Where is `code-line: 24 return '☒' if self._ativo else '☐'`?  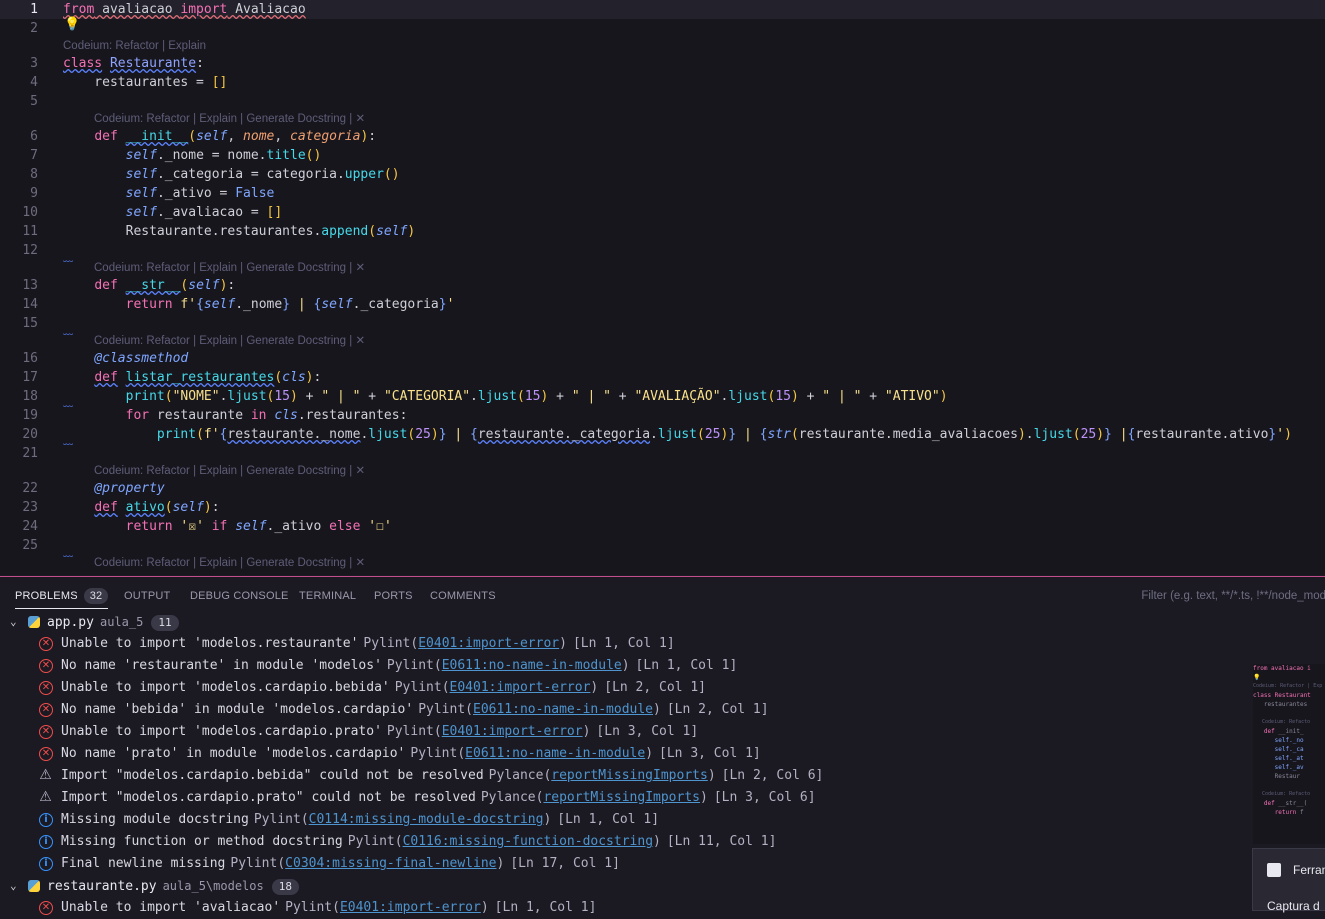
code-line: 24 return '☒' if self._ativo else '☐' is located at coordinates (662, 526).